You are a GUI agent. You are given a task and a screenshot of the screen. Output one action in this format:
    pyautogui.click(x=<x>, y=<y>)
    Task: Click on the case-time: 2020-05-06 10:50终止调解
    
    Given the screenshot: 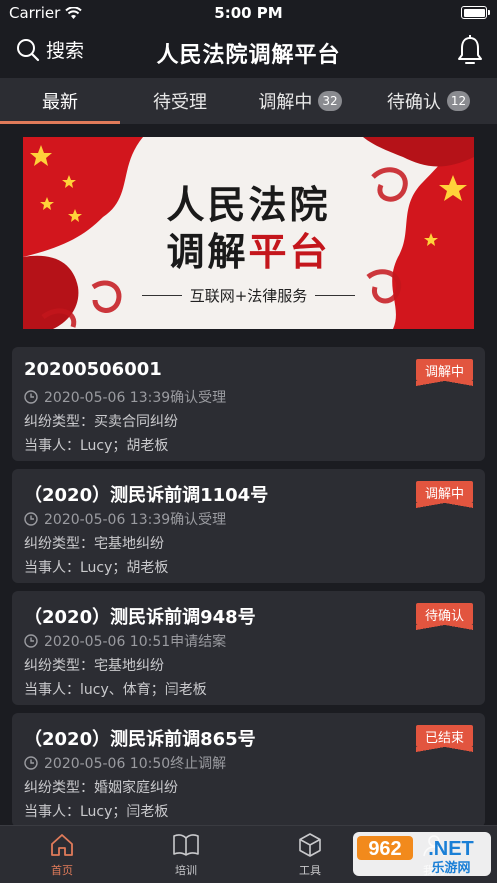 What is the action you would take?
    pyautogui.click(x=125, y=763)
    